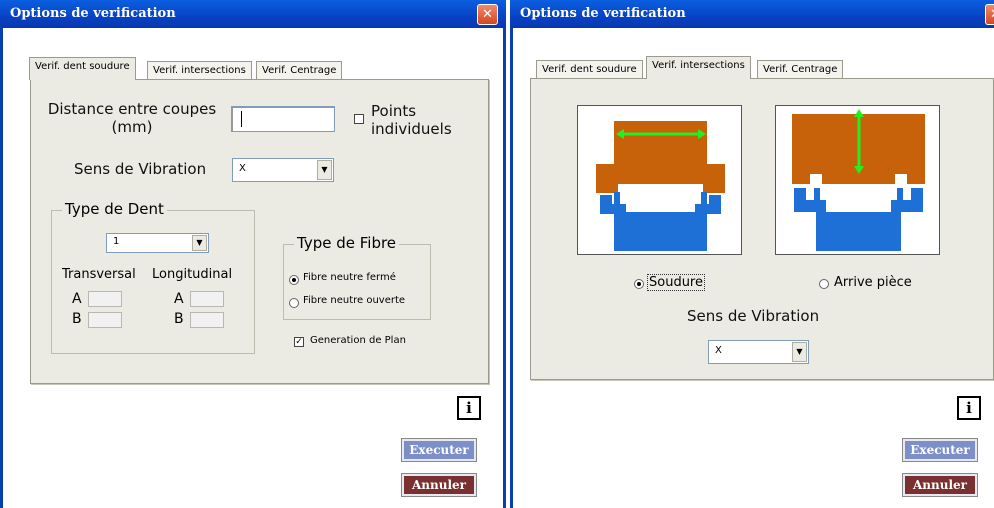  I want to click on fibre-ouverte-label: Fibre neutre ouverte, so click(354, 300).